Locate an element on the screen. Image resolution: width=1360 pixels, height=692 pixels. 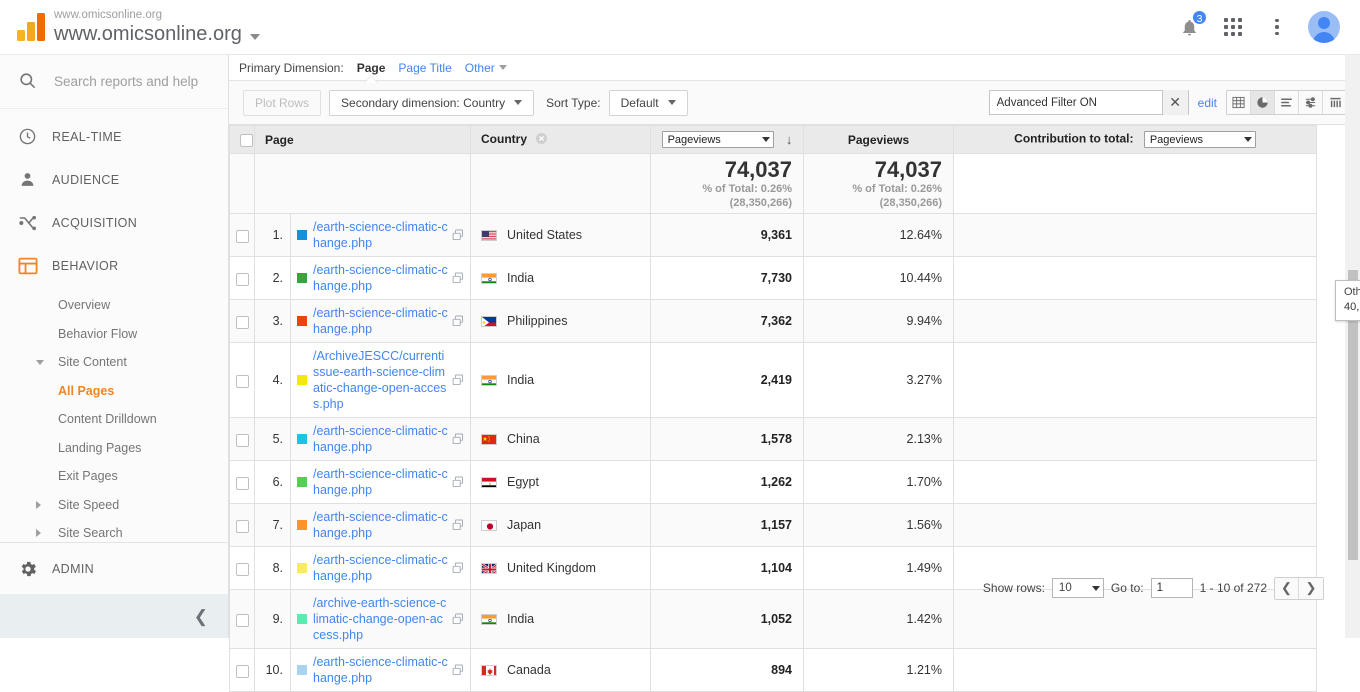
pivot-view-icon is located at coordinates (1335, 102).